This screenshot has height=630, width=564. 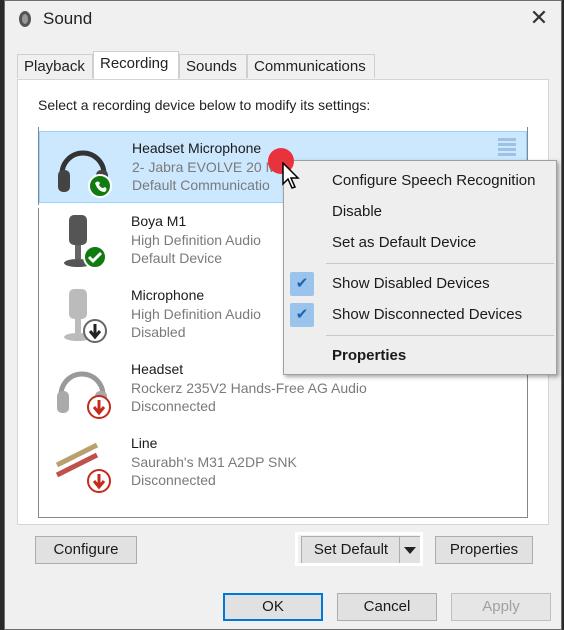 I want to click on speaker-icon, so click(x=25, y=19).